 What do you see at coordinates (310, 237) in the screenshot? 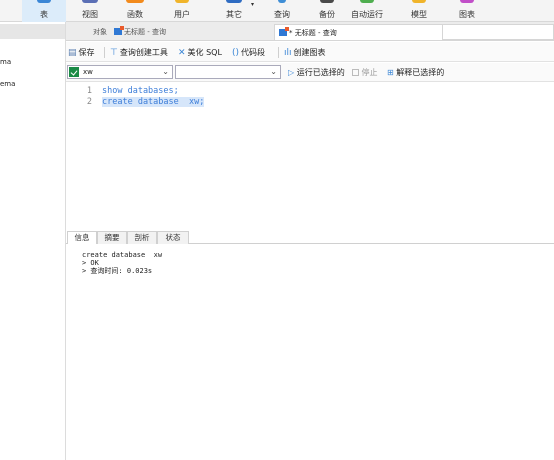
I see `result-tabs: 信息 摘要 剖析 状态` at bounding box center [310, 237].